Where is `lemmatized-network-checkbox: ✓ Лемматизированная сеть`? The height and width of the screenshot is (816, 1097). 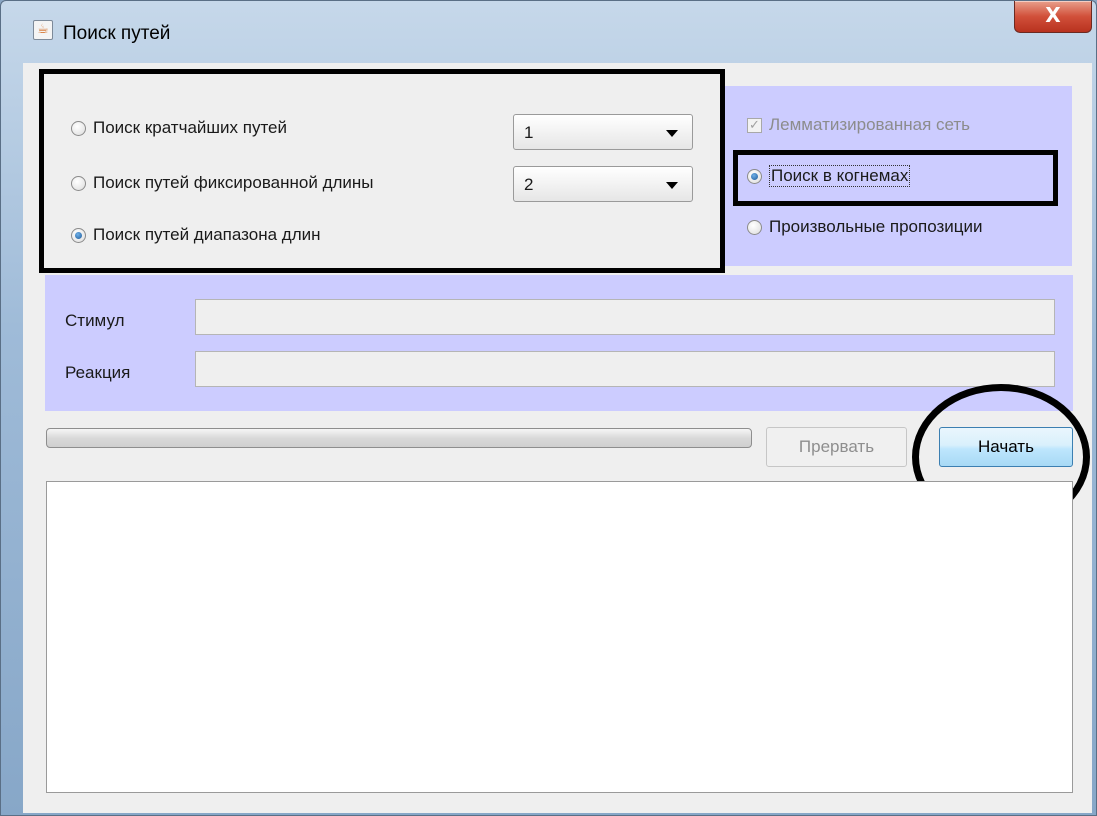
lemmatized-network-checkbox: ✓ Лемматизированная сеть is located at coordinates (858, 125).